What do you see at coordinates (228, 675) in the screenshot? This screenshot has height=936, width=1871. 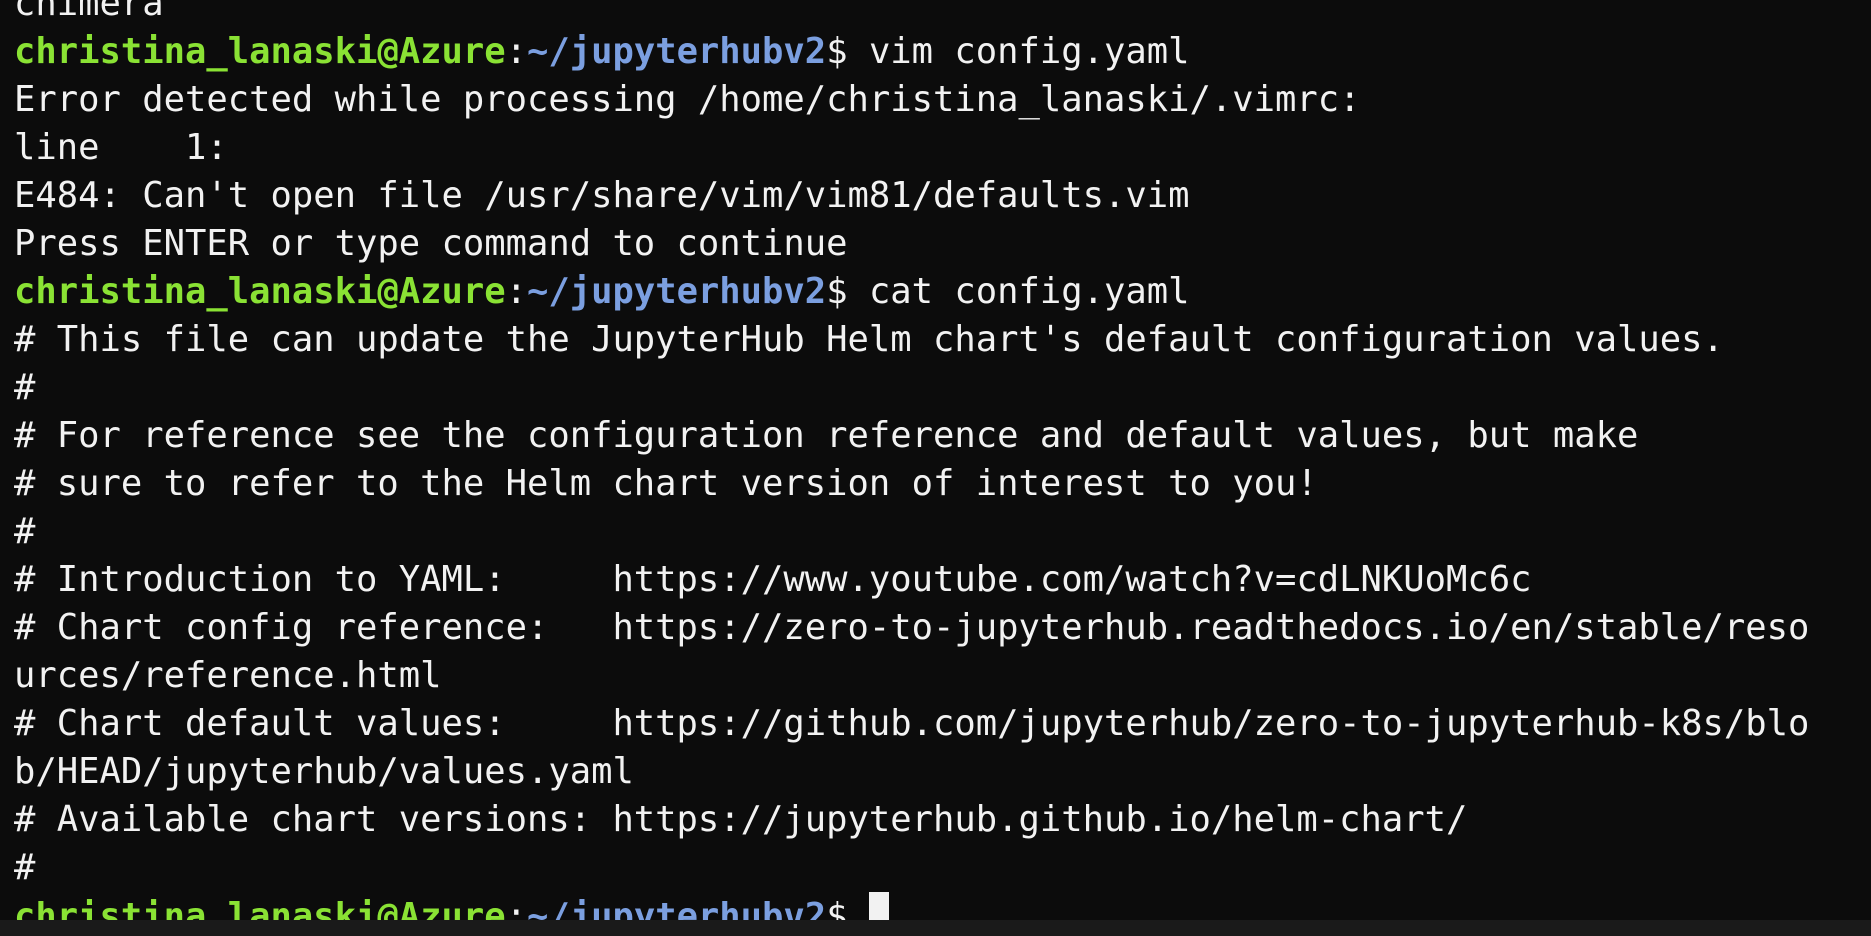 I see `output-line: urces/reference.html` at bounding box center [228, 675].